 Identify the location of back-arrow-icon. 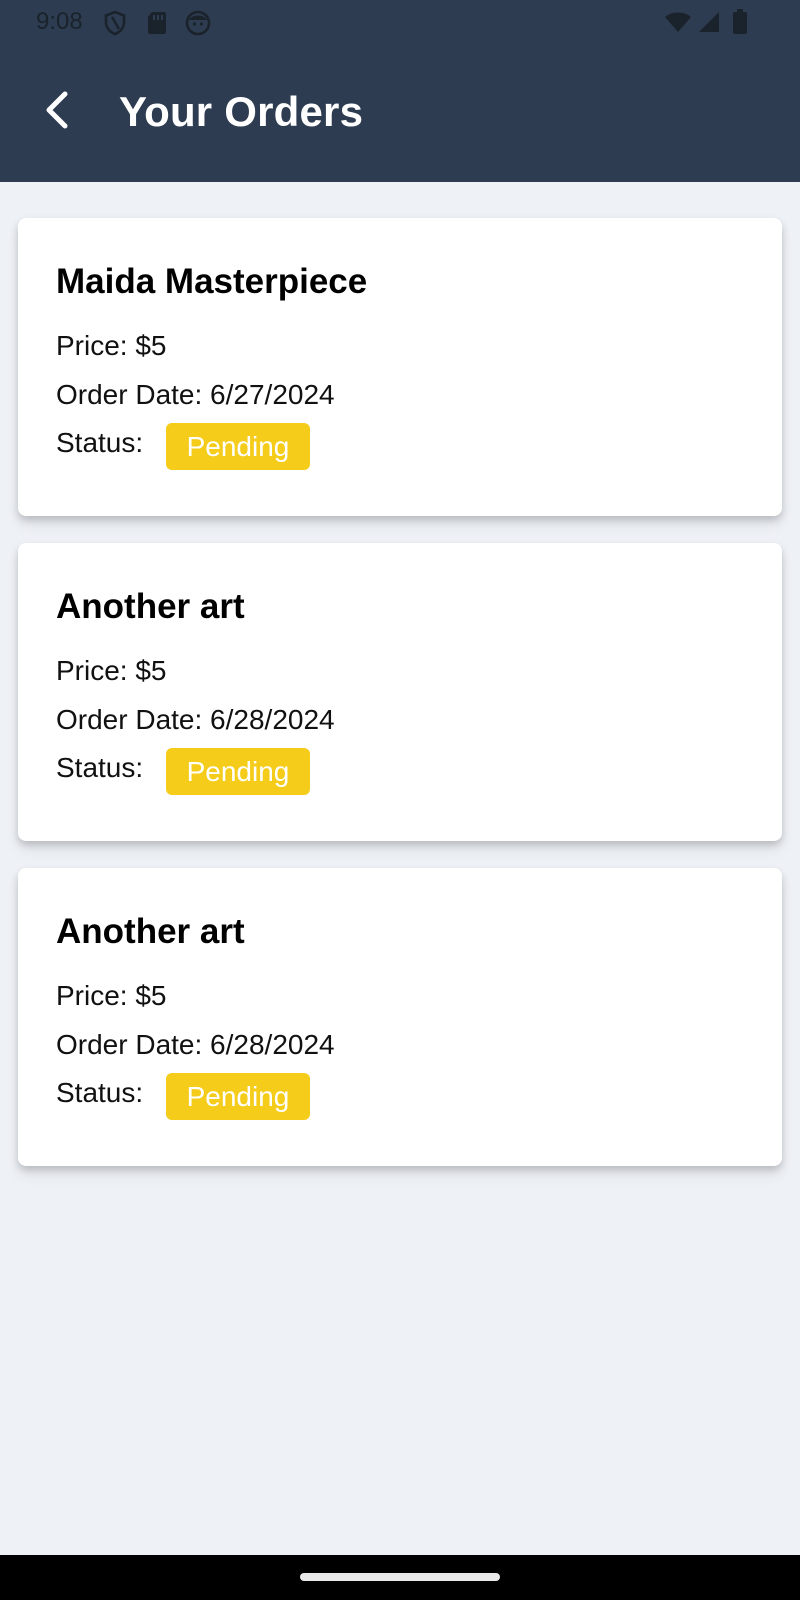
(56, 112).